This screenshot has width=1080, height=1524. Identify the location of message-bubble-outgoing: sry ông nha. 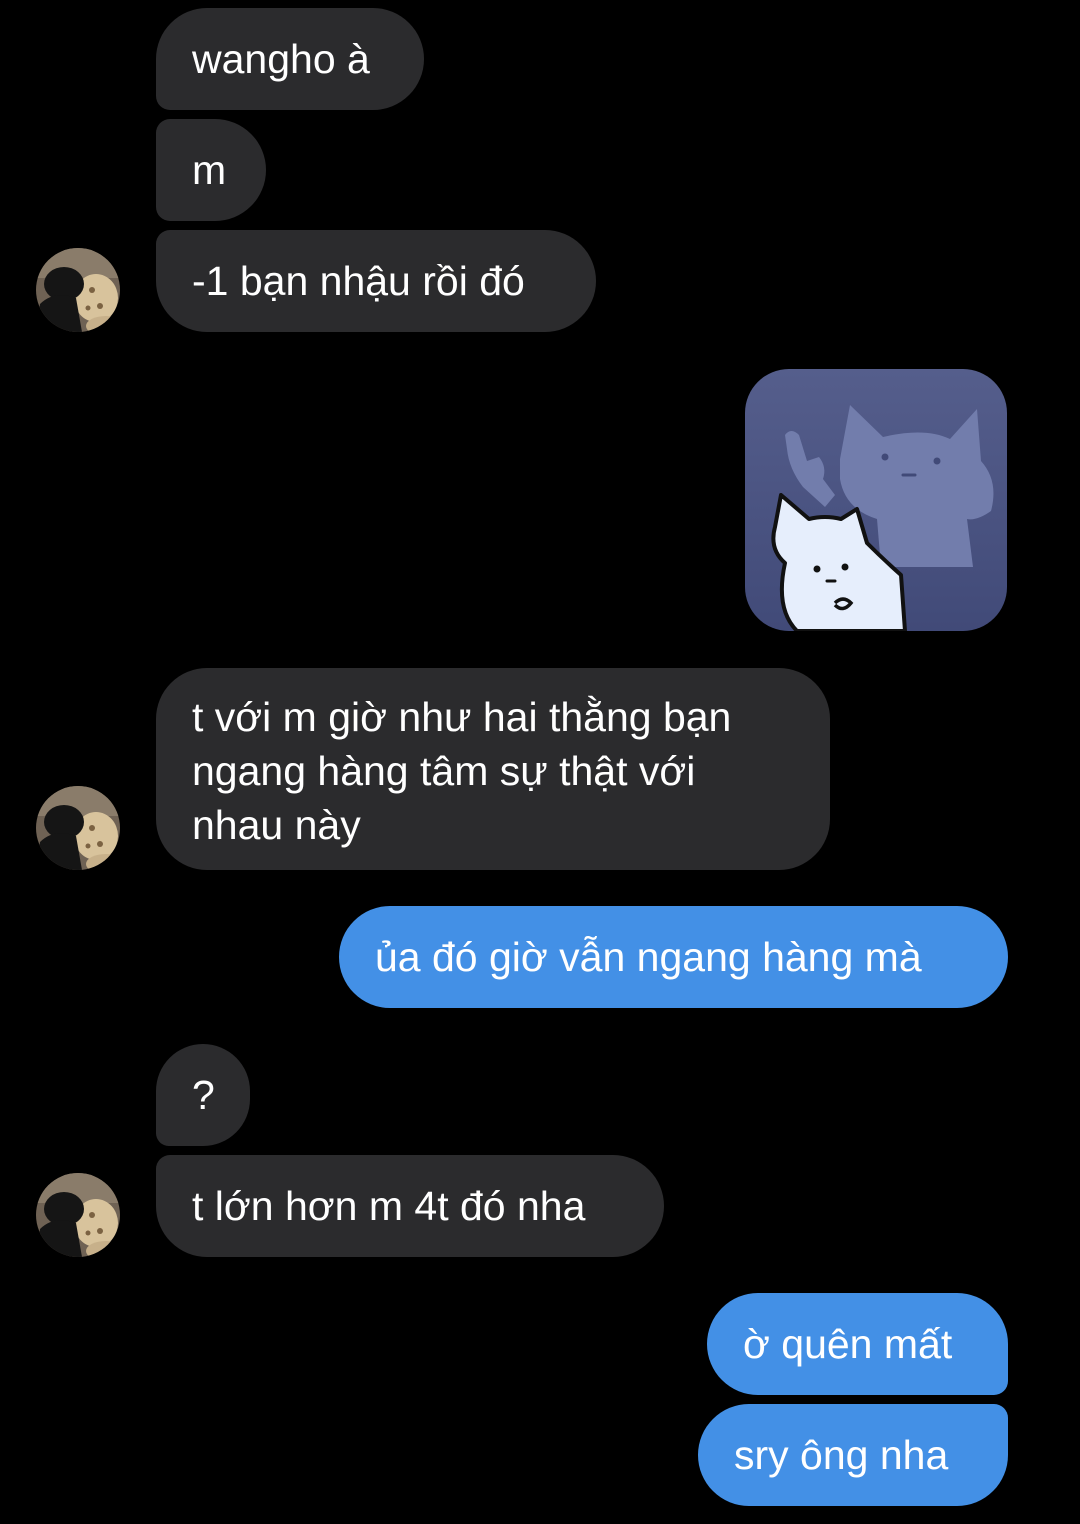
(853, 1455).